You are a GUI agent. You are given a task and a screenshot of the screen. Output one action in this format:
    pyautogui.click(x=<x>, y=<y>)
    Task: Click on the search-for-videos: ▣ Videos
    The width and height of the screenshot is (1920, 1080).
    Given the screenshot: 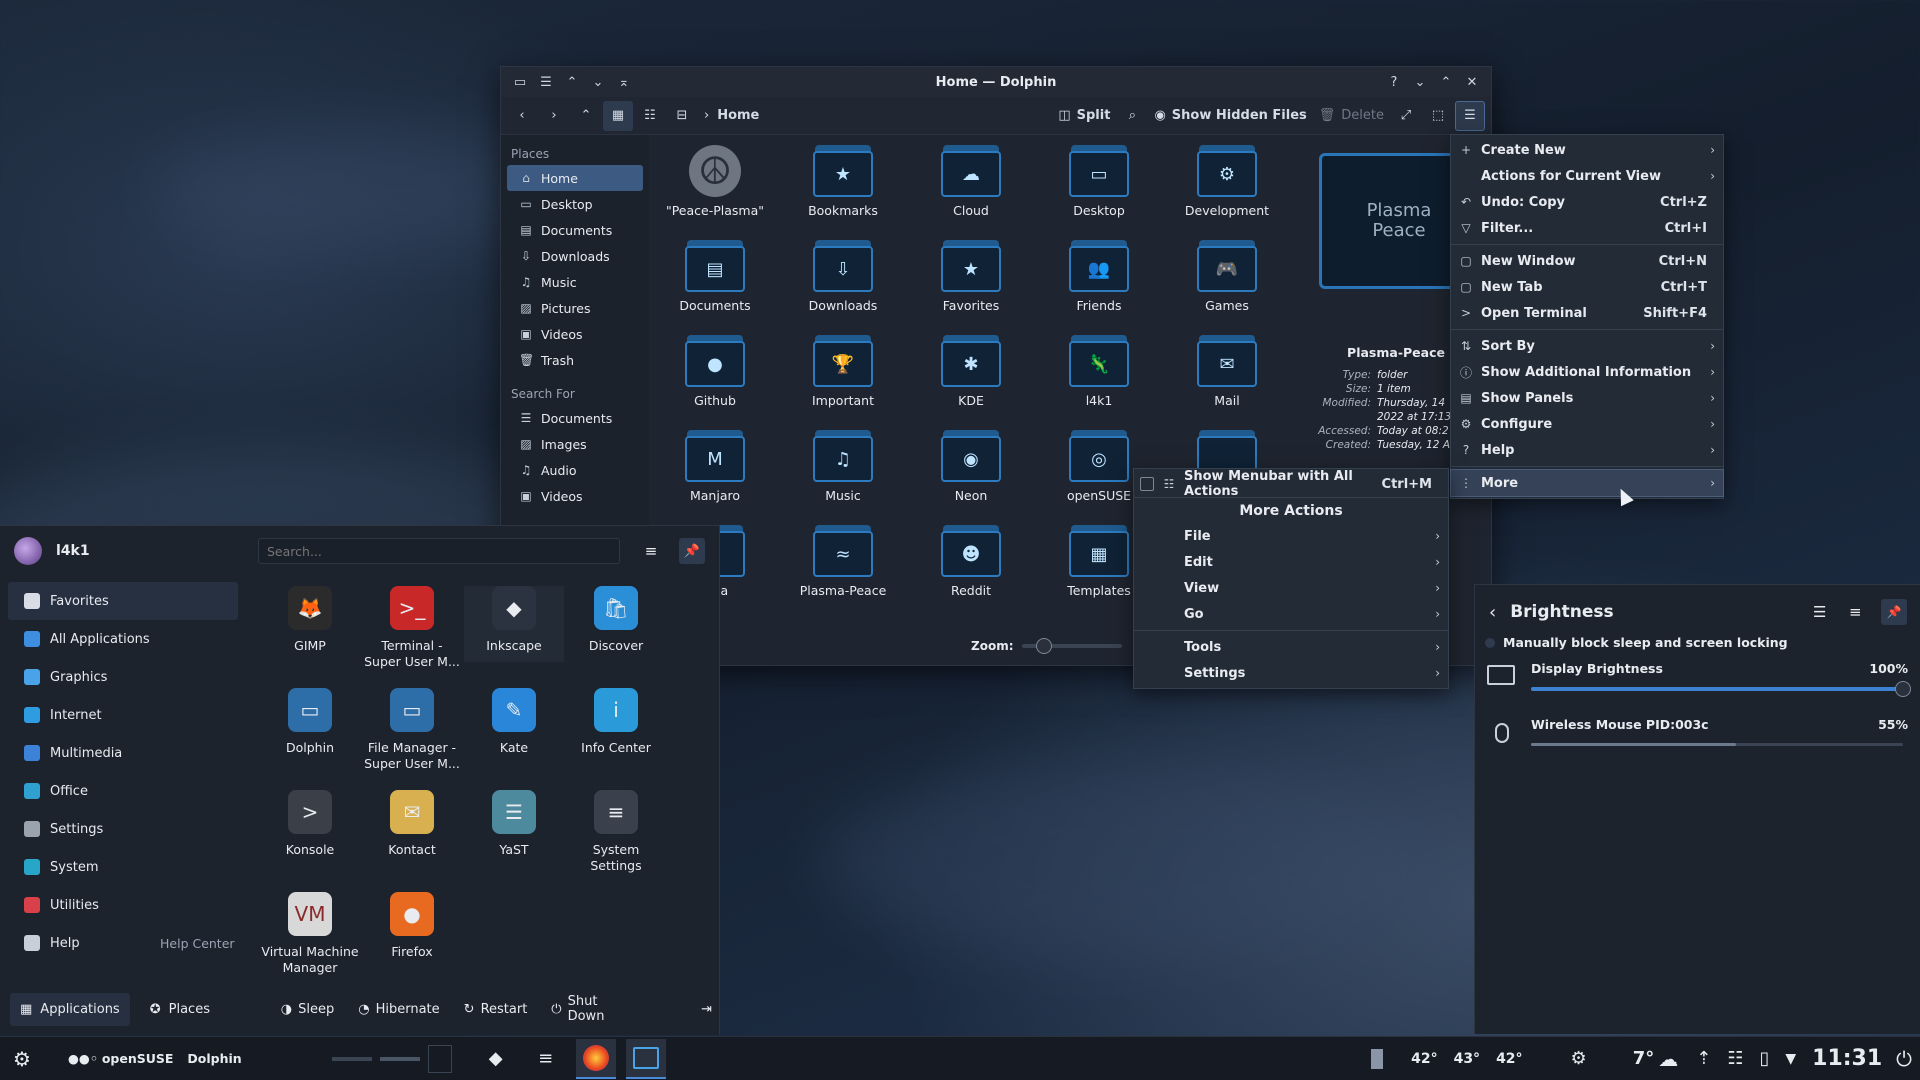 What is the action you would take?
    pyautogui.click(x=575, y=496)
    